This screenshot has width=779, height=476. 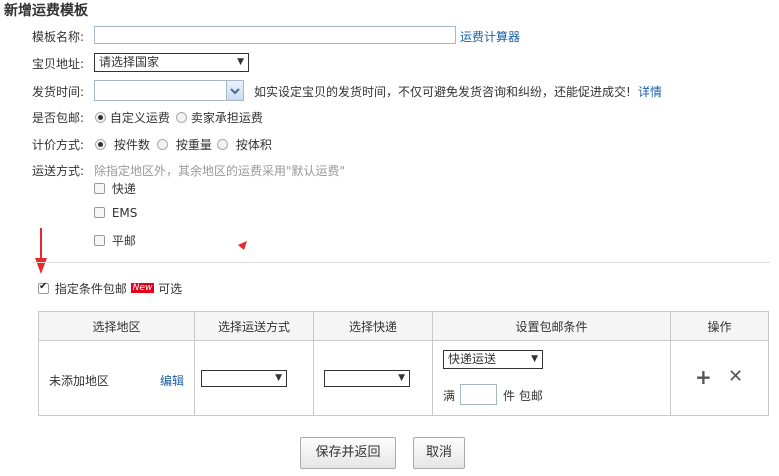 I want to click on column-header: 选择运送方式, so click(x=254, y=326).